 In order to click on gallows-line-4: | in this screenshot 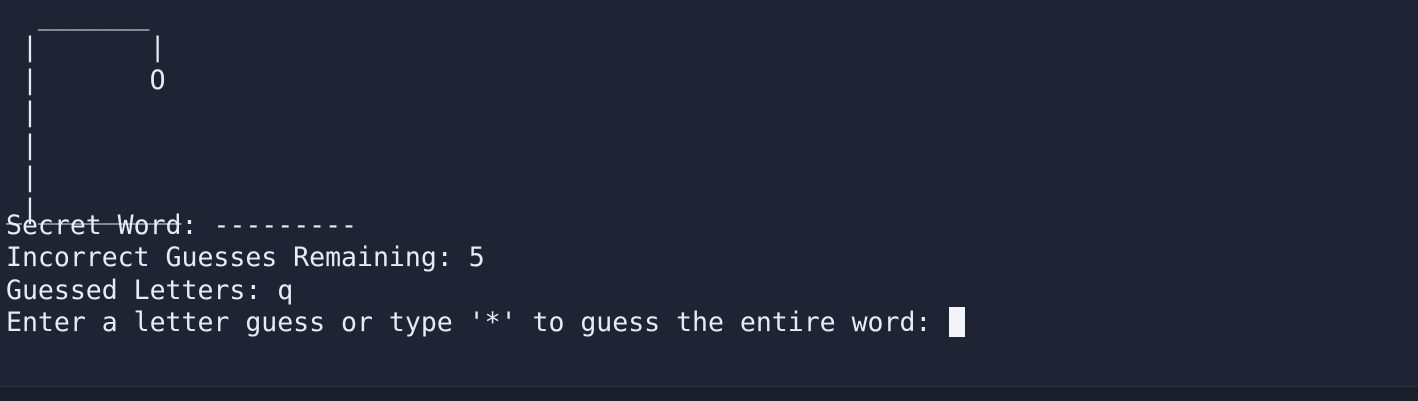, I will do `click(22, 113)`.